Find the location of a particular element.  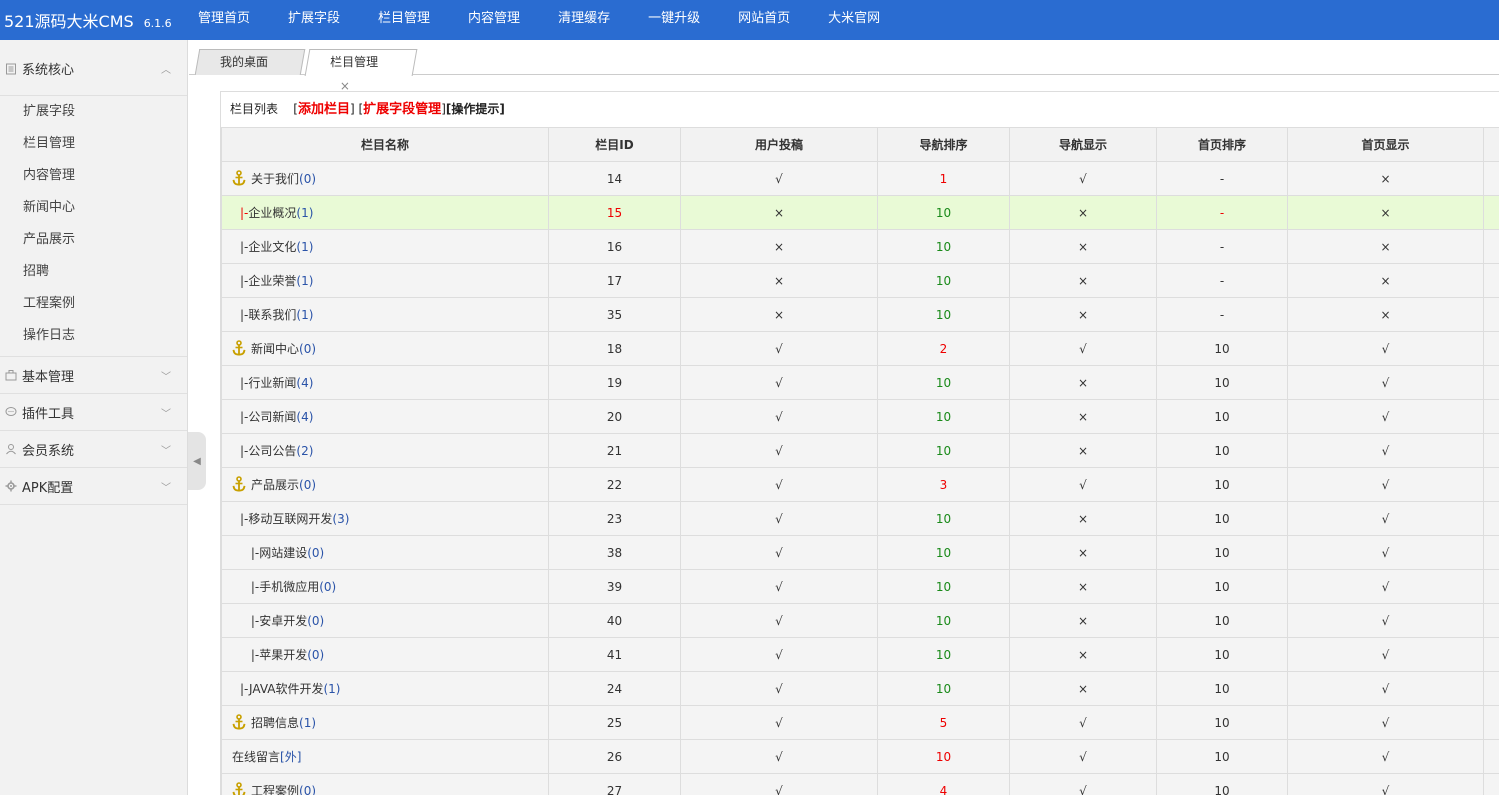

cell-home-show: × is located at coordinates (1385, 178).